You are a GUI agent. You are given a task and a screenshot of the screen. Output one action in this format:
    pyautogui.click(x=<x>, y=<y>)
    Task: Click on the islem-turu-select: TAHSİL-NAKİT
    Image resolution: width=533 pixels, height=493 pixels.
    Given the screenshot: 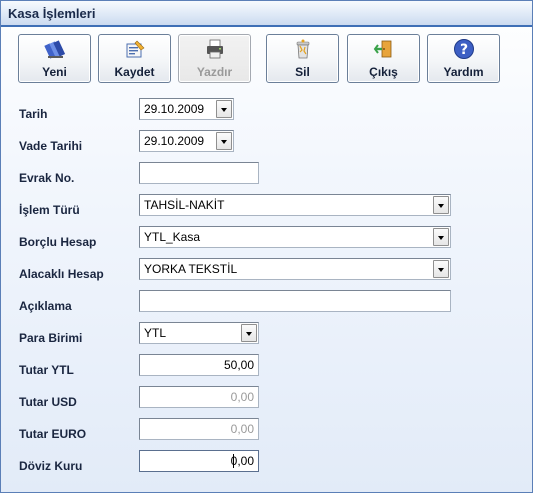 What is the action you would take?
    pyautogui.click(x=295, y=205)
    